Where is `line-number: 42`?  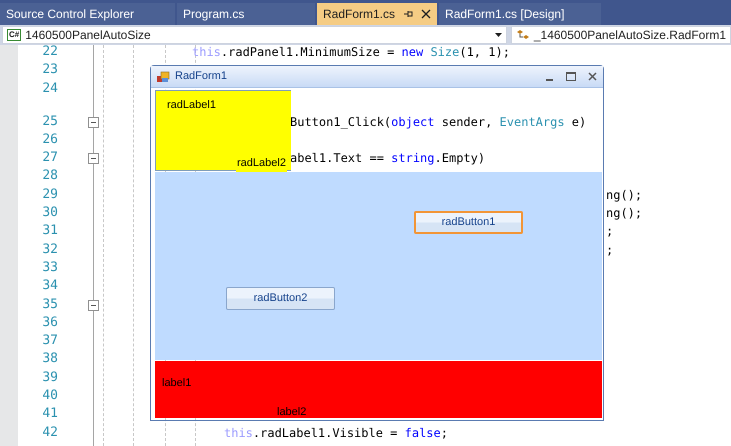 line-number: 42 is located at coordinates (49, 433).